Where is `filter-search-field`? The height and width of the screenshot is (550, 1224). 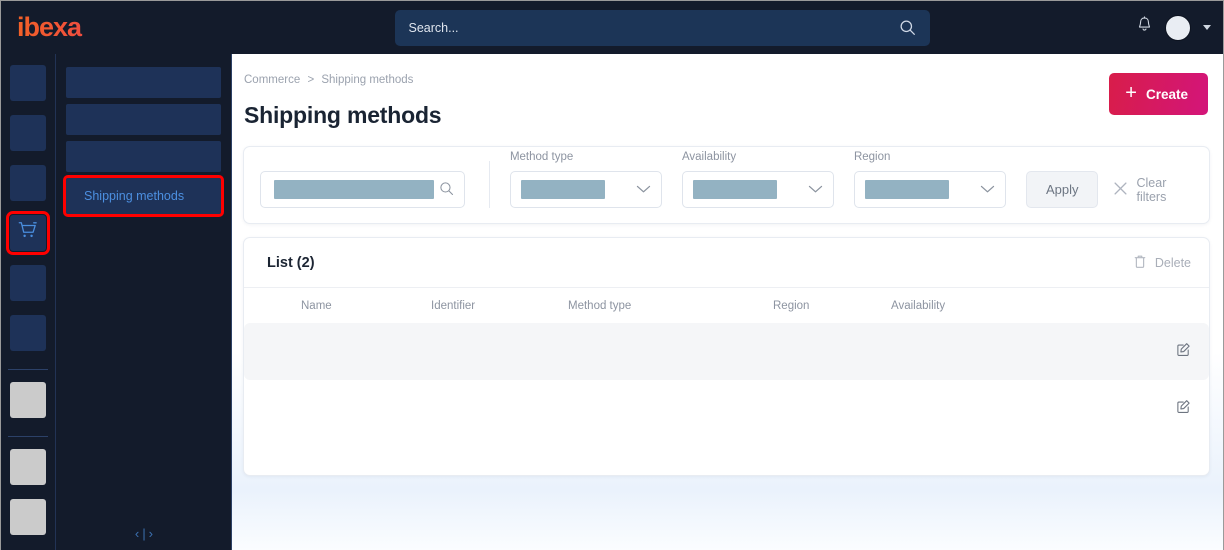
filter-search-field is located at coordinates (362, 179).